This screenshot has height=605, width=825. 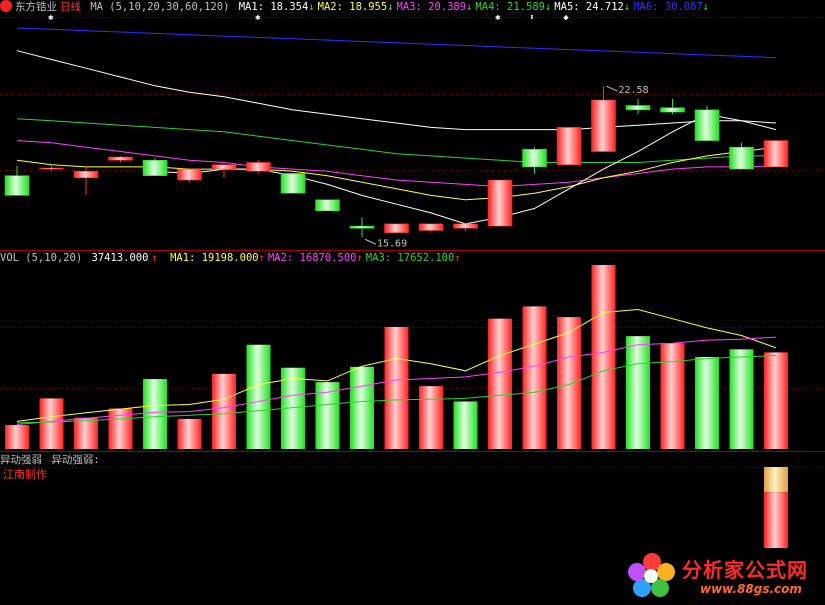 I want to click on ma-parameters: MA (5,10,20,30,60,120), so click(x=160, y=7).